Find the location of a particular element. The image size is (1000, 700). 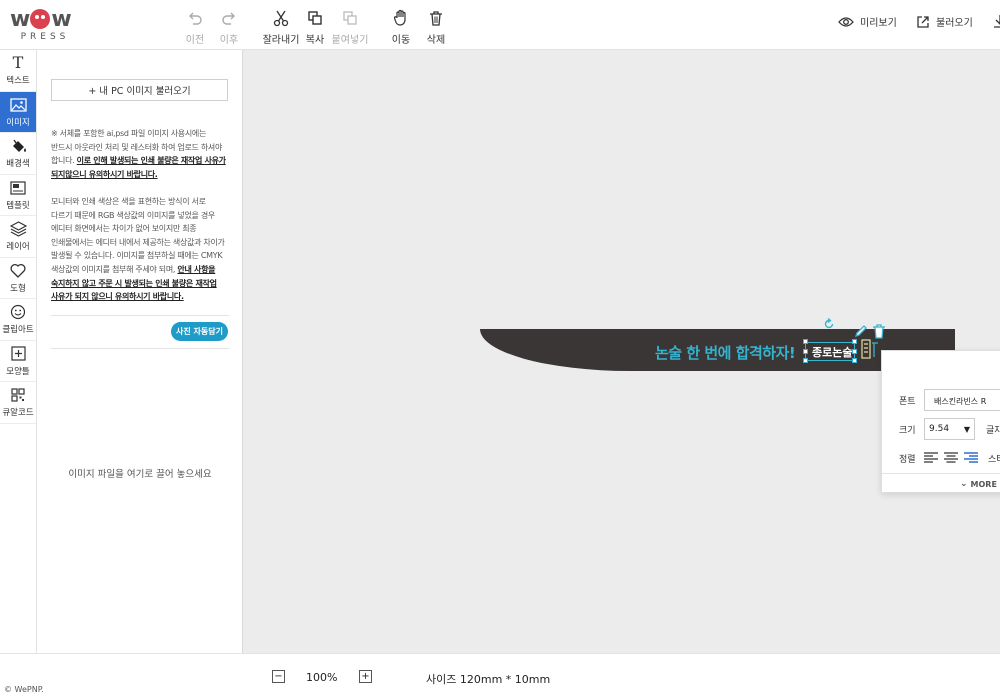

font-size-select: 9.54 ▼ is located at coordinates (949, 429).